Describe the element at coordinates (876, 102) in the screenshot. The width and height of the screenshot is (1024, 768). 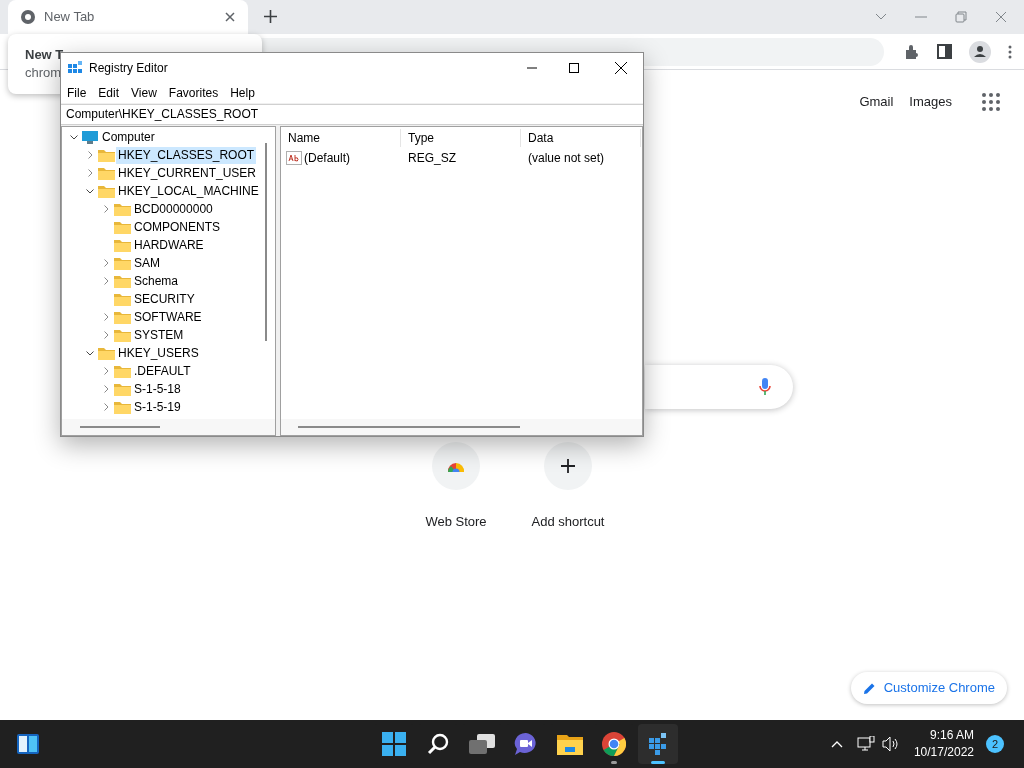
I see `header-link: Gmail` at that location.